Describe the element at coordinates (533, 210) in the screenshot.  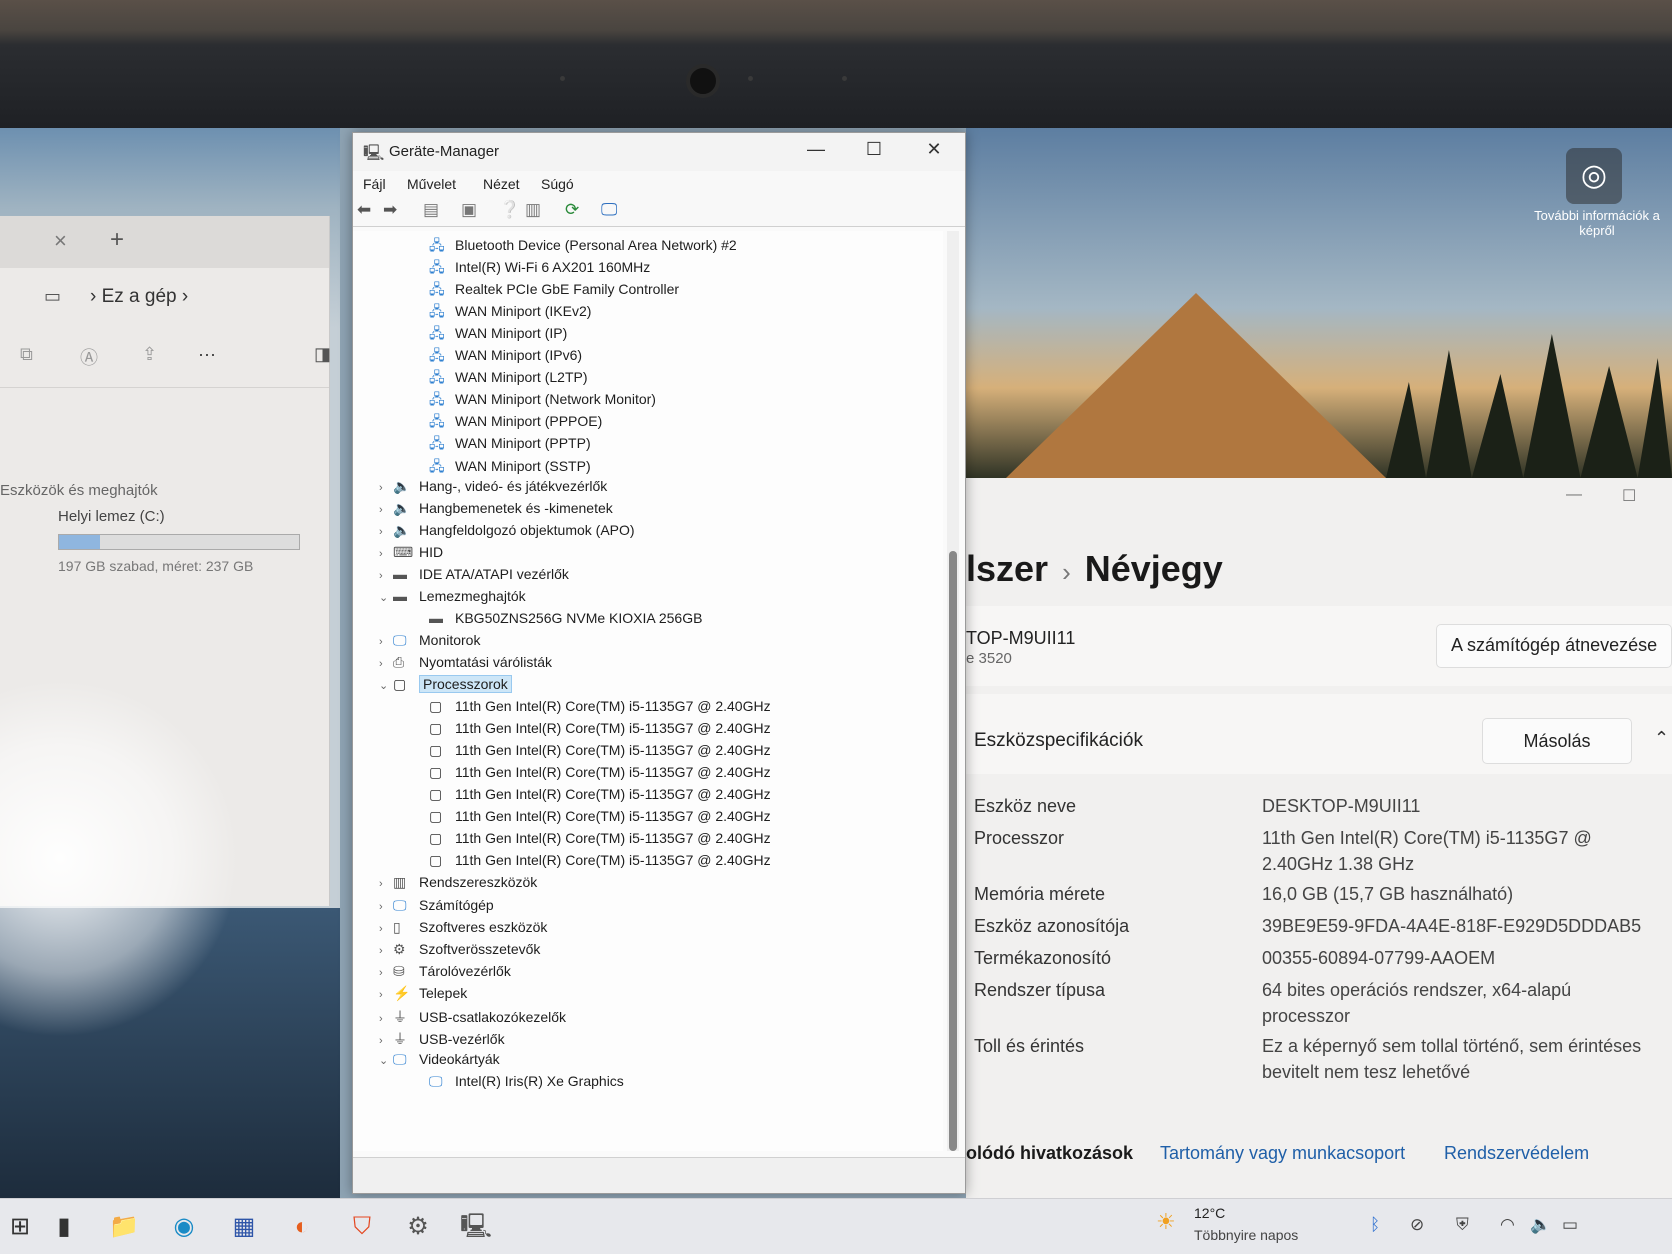
I see `action-pane-icon: ▥` at that location.